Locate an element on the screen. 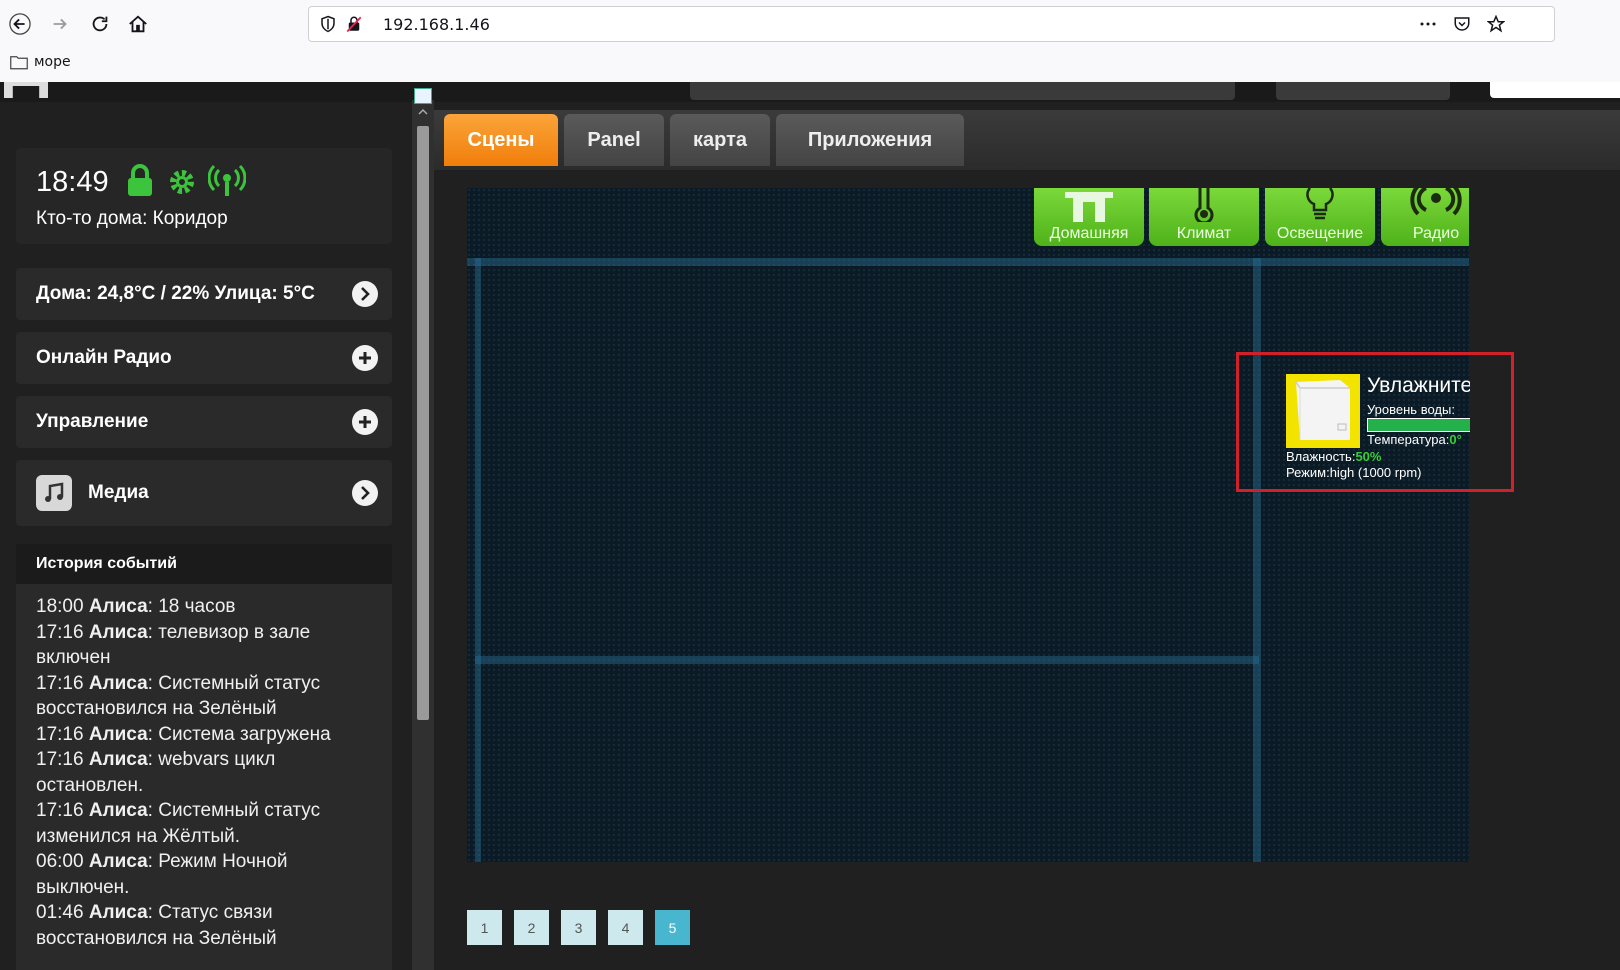  scroll-thumb is located at coordinates (423, 423).